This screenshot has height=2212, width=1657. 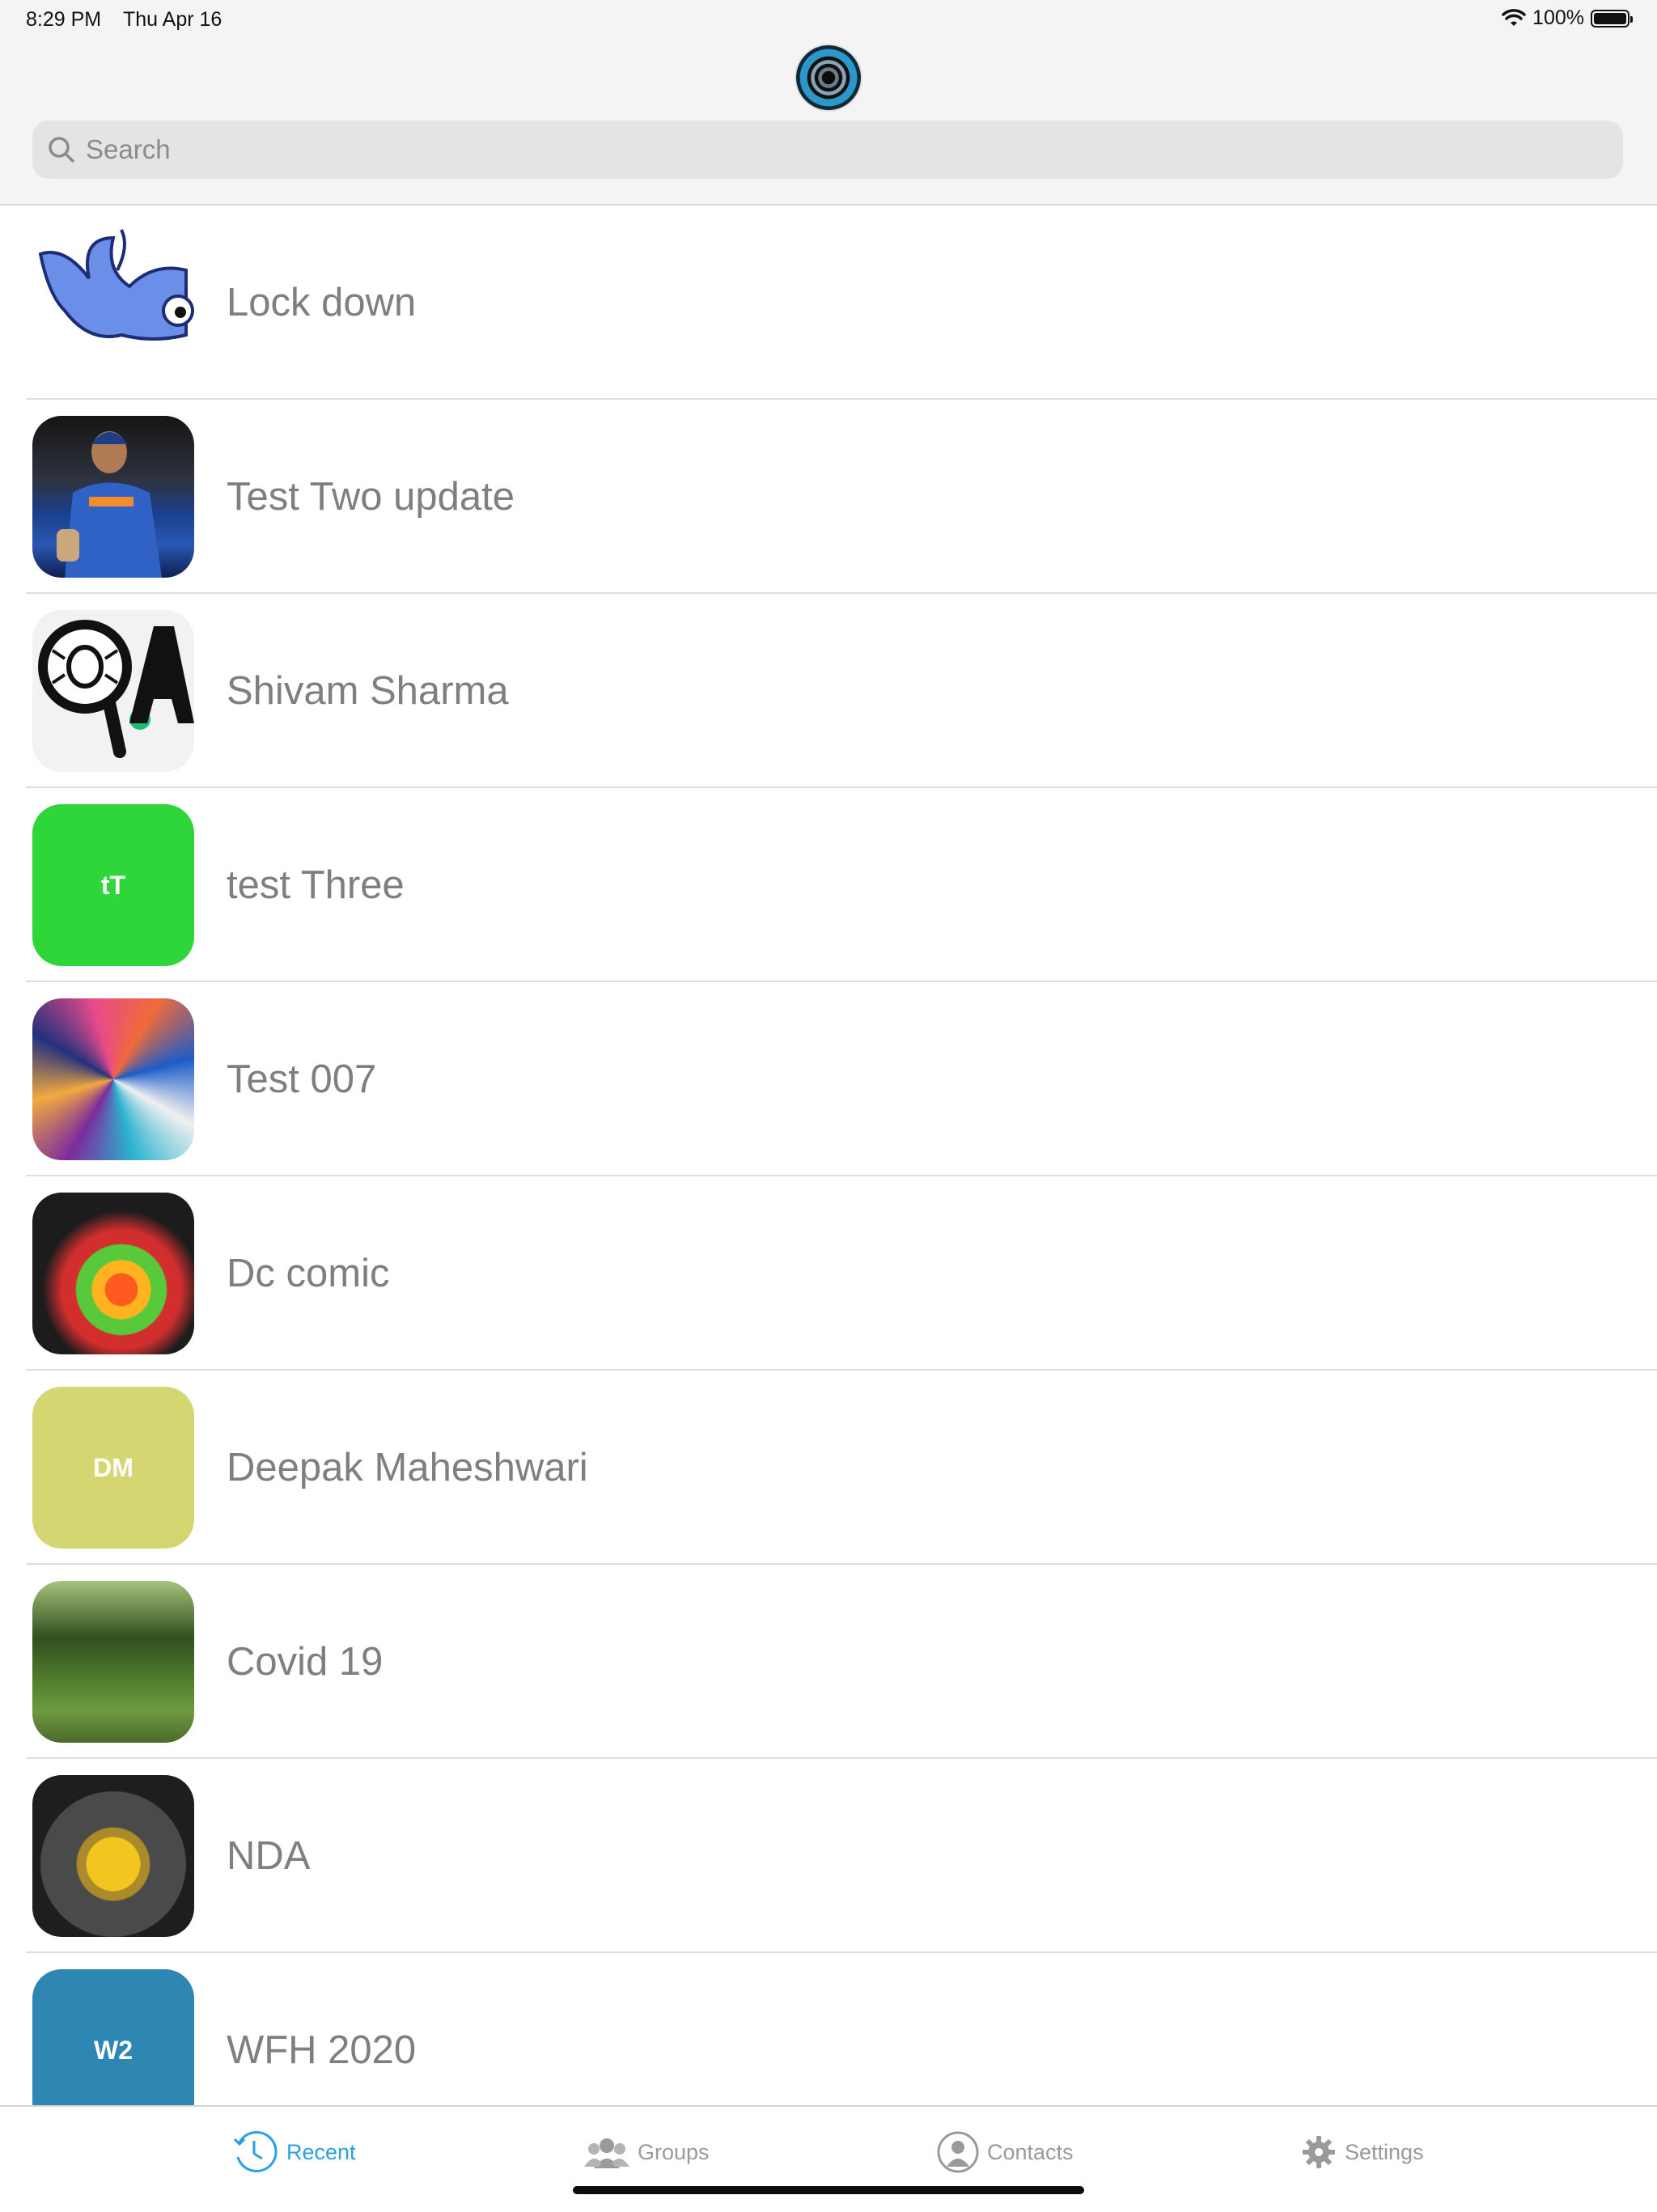 What do you see at coordinates (1514, 17) in the screenshot?
I see `wifi-icon` at bounding box center [1514, 17].